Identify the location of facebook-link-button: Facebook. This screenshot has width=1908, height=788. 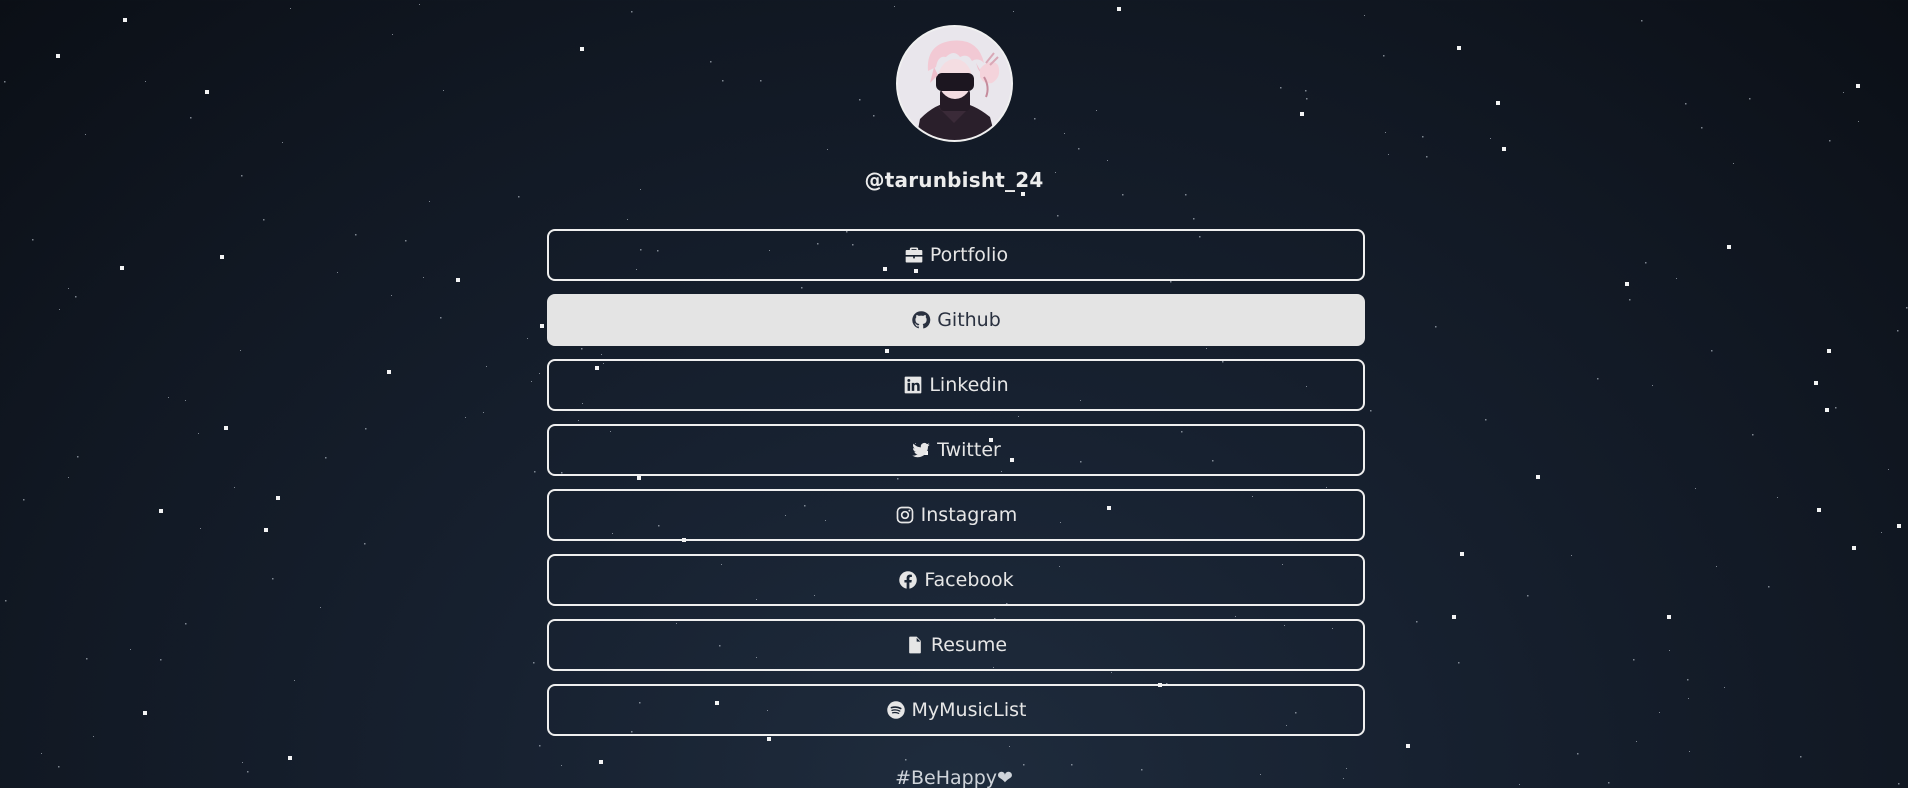
(956, 580).